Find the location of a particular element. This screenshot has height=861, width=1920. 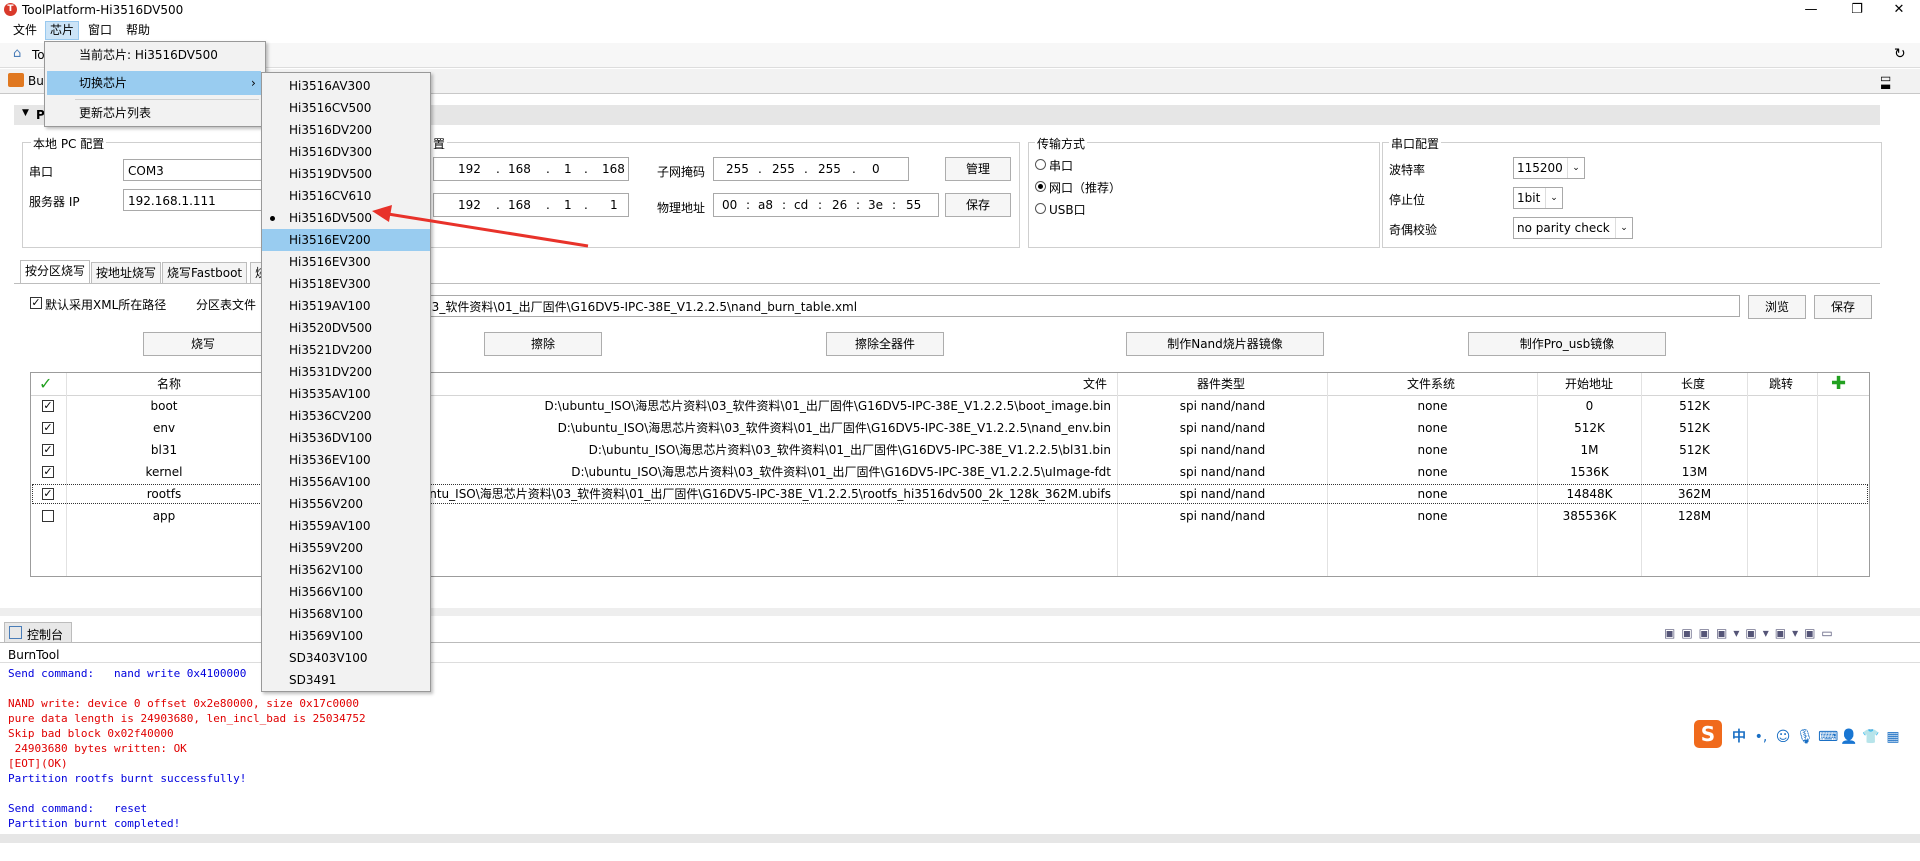

collapse-icon: ▼ is located at coordinates (25, 113).